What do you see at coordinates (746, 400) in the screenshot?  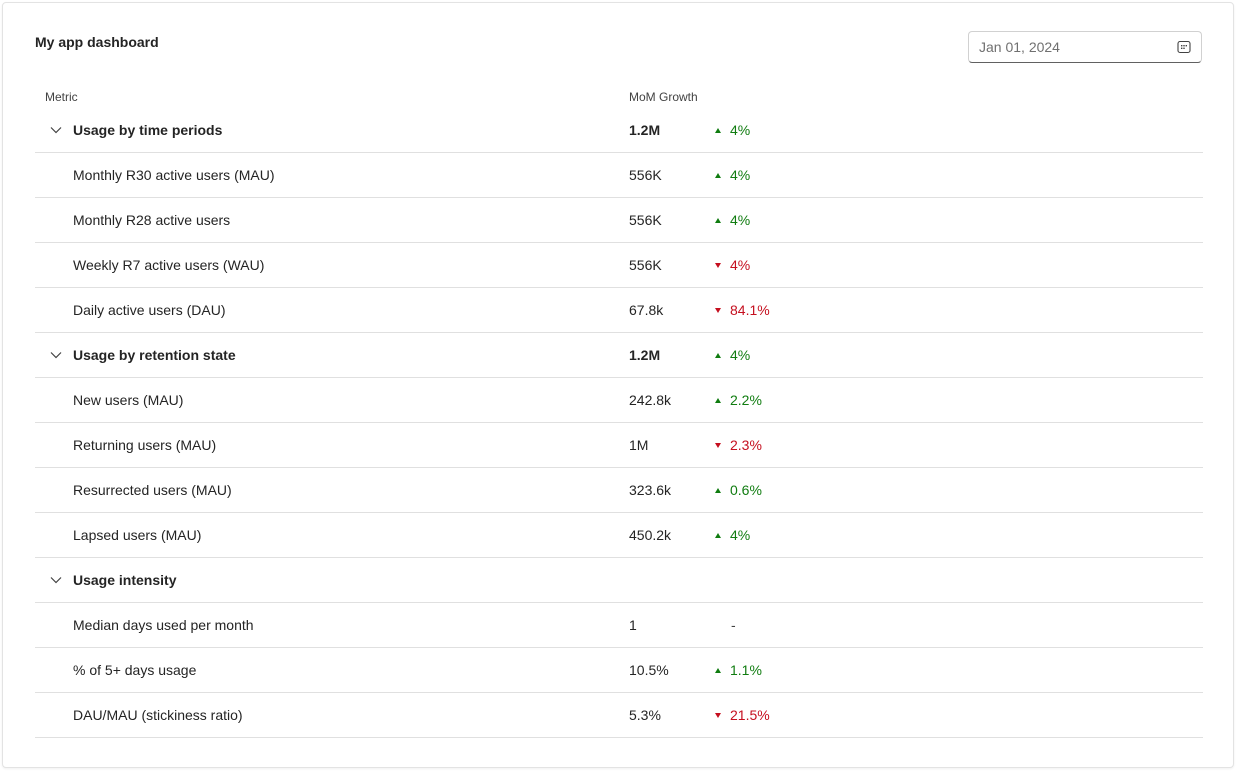 I see `growth-value: 2.2%` at bounding box center [746, 400].